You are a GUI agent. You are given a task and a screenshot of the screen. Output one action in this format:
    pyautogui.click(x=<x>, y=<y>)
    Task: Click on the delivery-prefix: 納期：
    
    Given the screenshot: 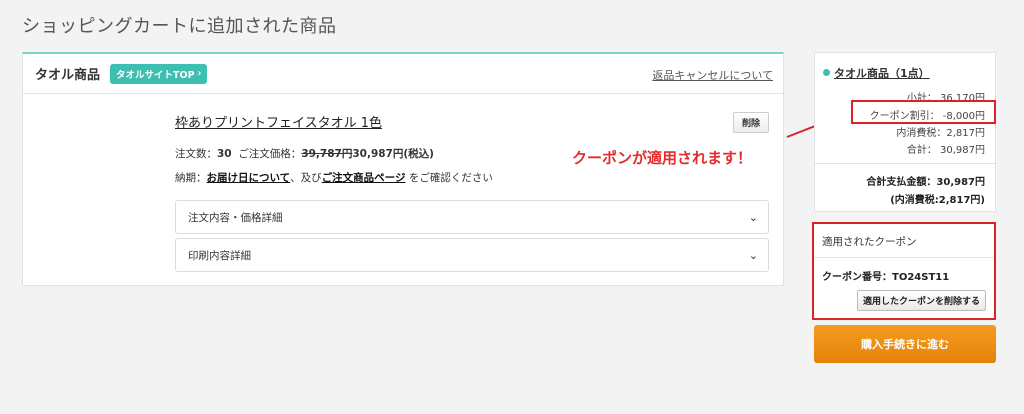 What is the action you would take?
    pyautogui.click(x=191, y=178)
    